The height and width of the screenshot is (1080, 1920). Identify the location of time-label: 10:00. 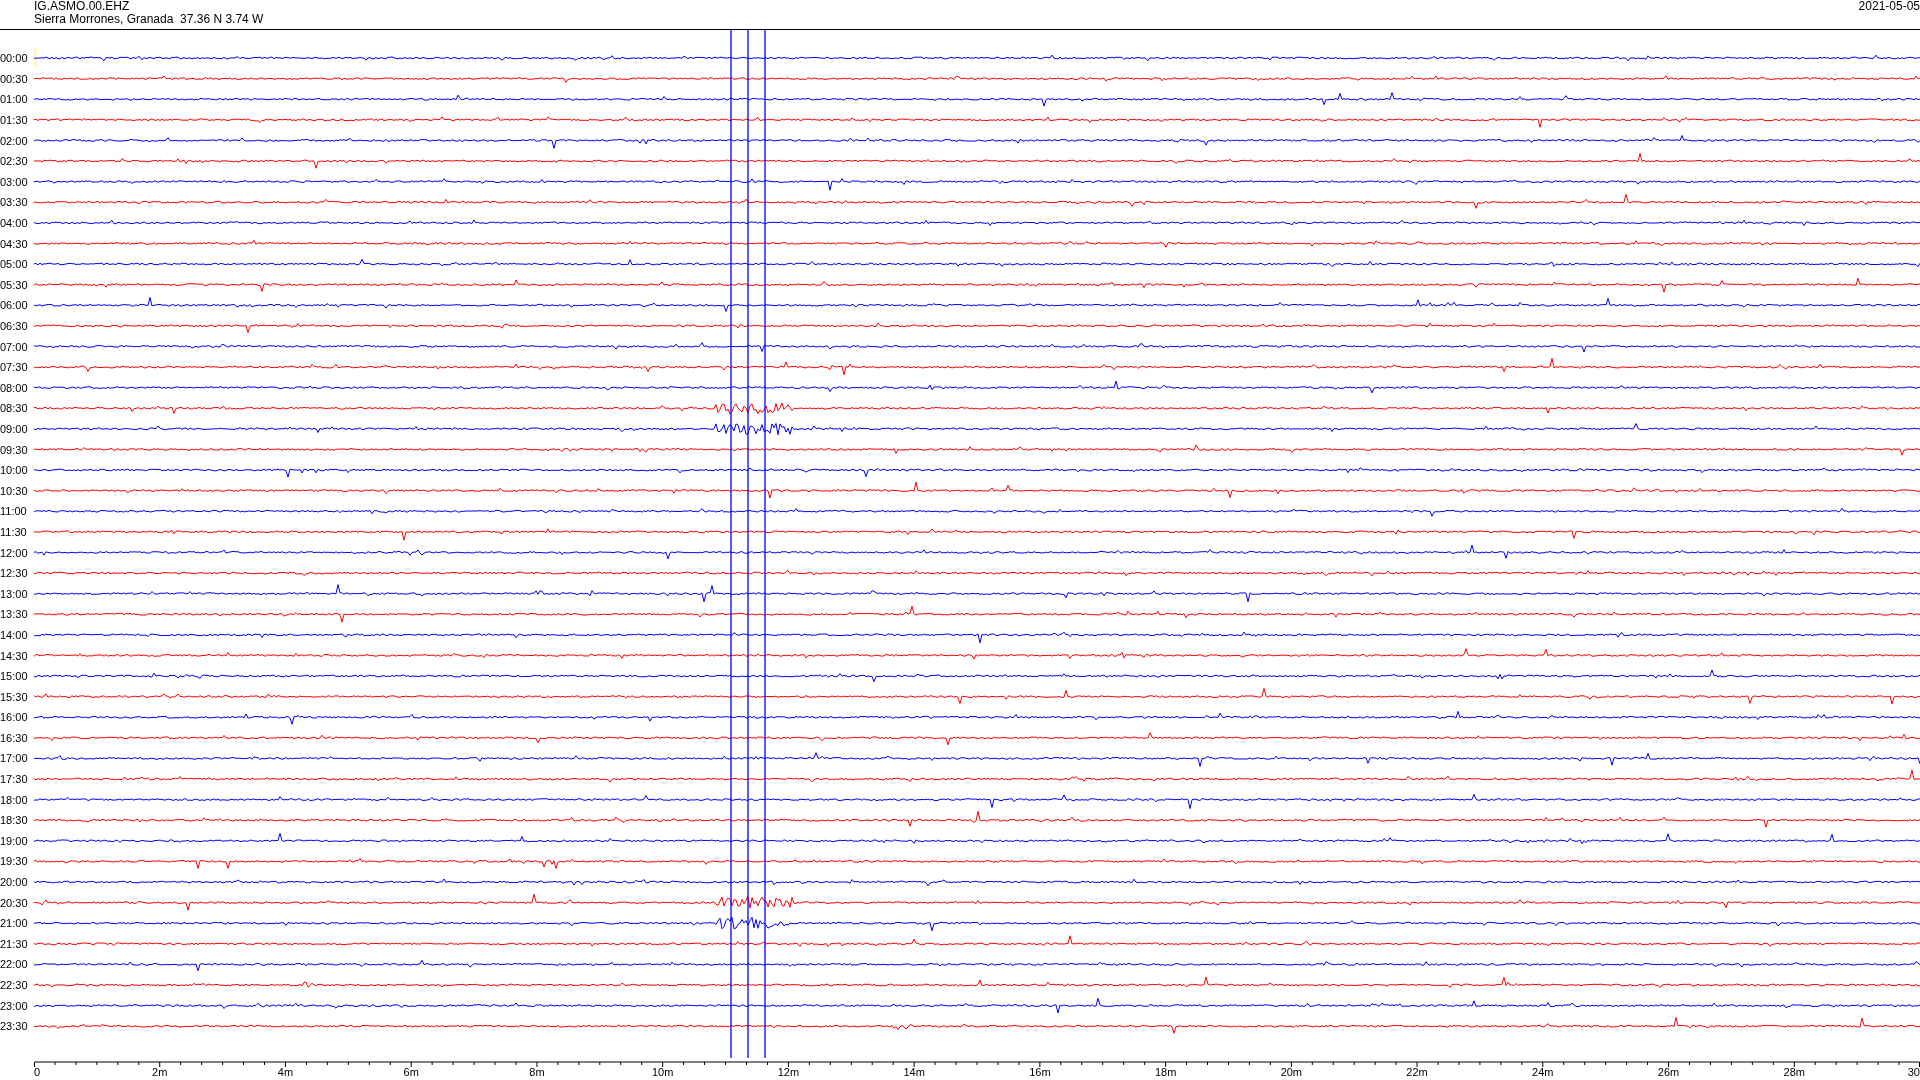
(14, 470).